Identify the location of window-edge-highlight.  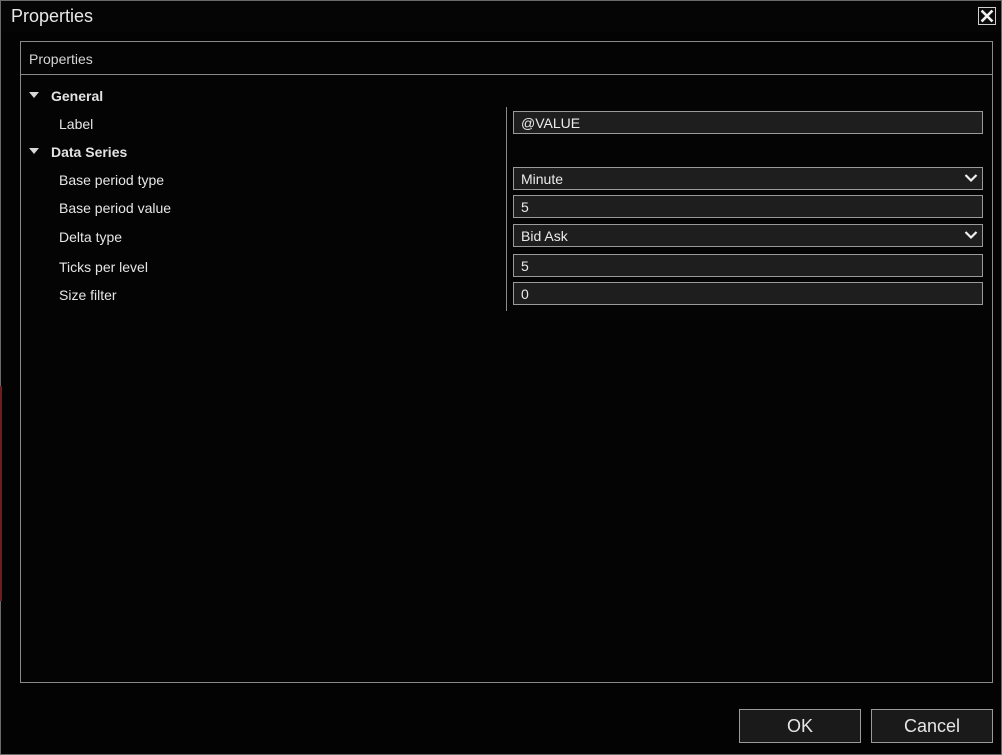
(1, 493).